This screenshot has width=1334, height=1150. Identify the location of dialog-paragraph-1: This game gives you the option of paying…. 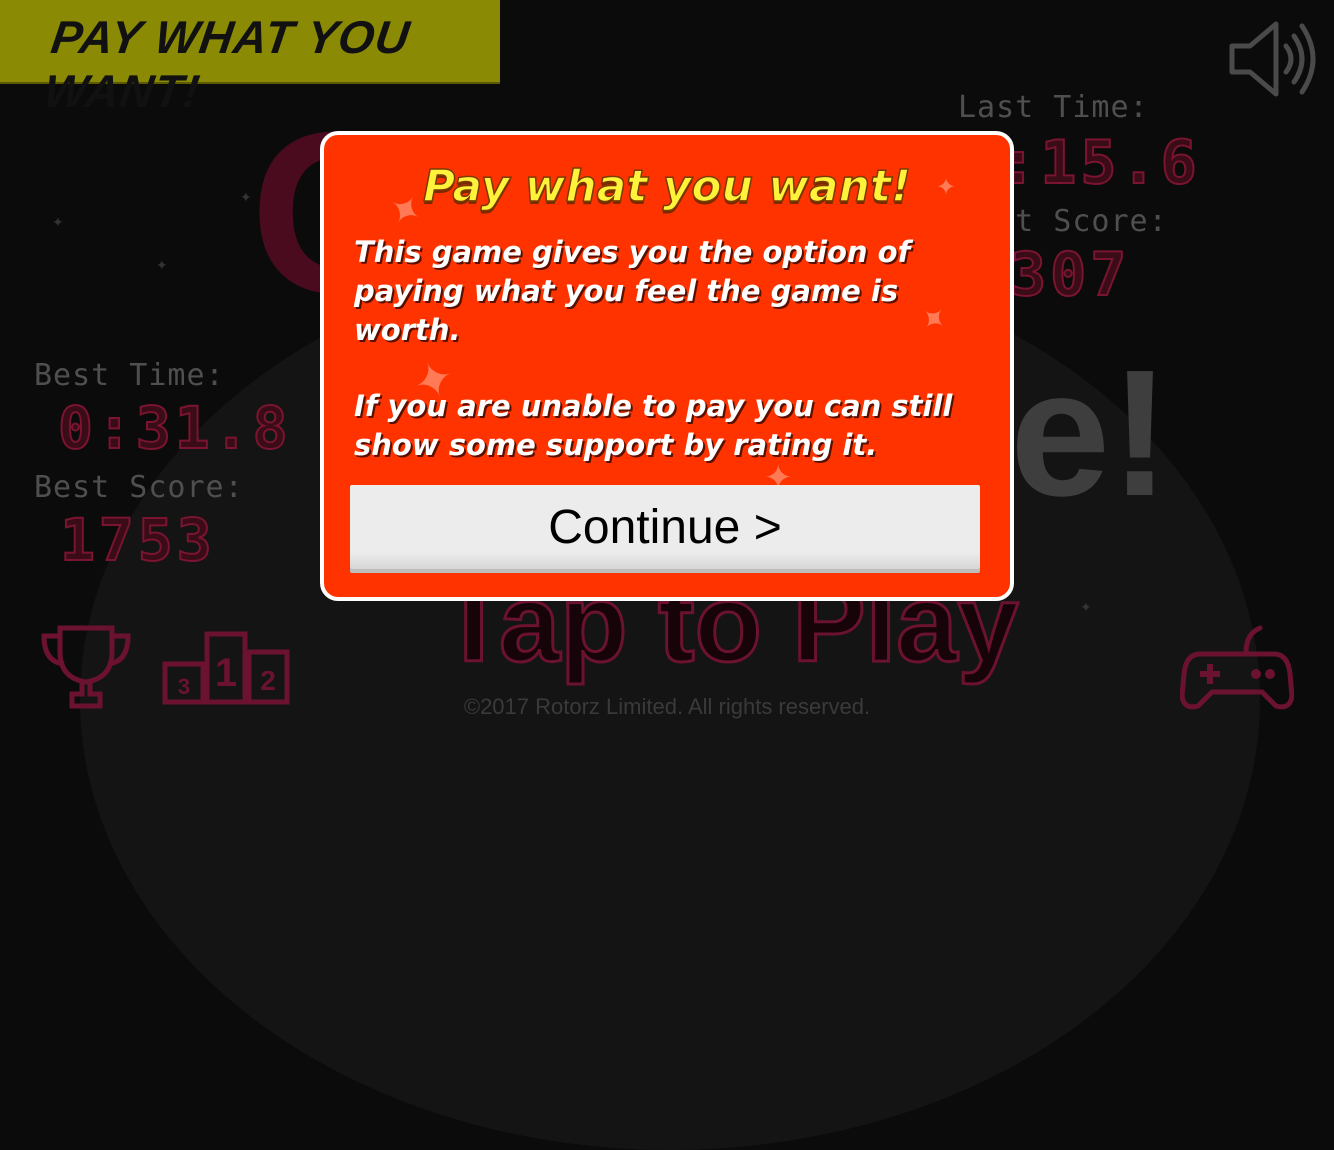
(632, 291).